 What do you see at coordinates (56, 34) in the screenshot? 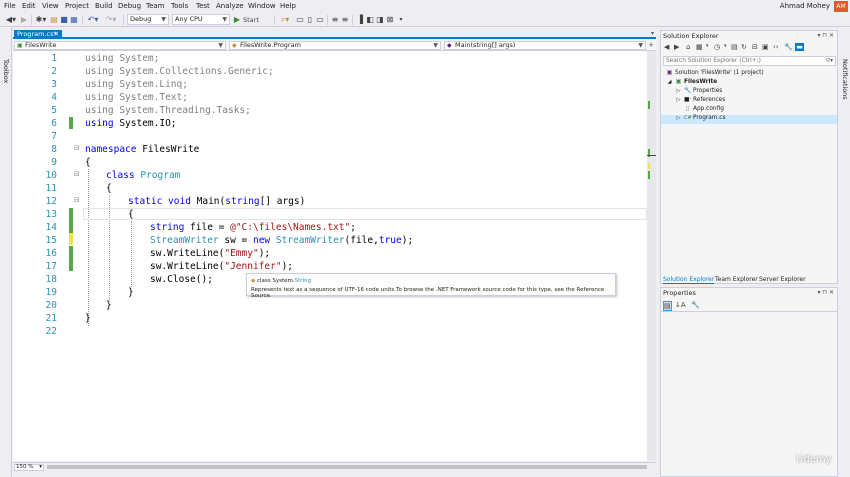
I see `close-icon: ✕` at bounding box center [56, 34].